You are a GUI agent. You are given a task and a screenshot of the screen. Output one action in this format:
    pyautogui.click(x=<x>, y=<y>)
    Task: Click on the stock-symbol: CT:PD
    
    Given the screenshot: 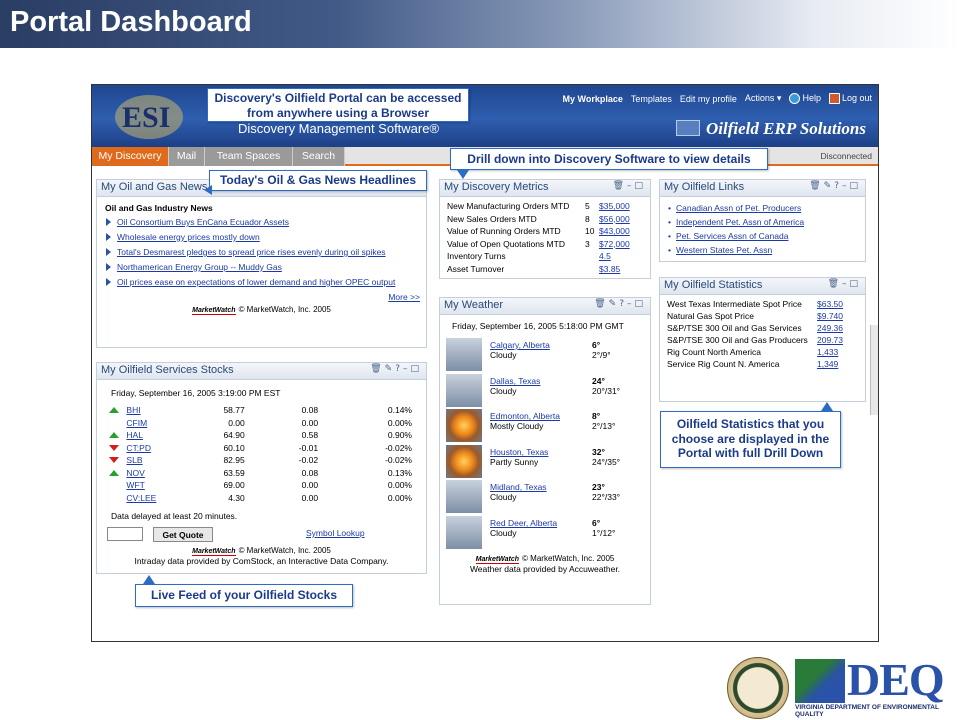 What is the action you would take?
    pyautogui.click(x=138, y=448)
    